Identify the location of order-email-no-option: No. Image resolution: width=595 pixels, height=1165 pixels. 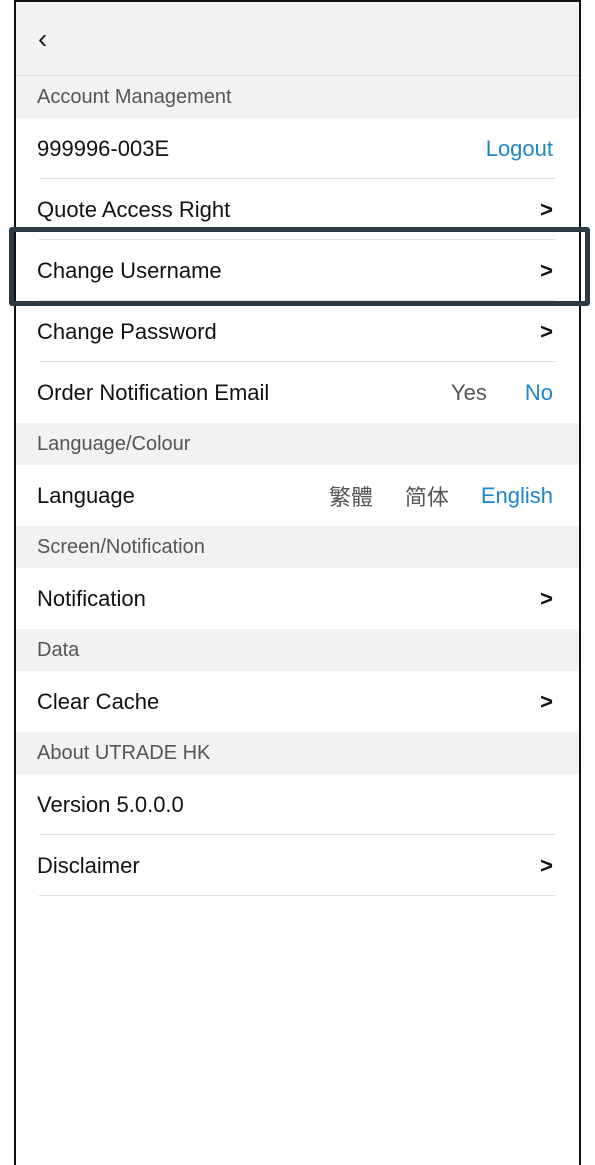
(539, 393).